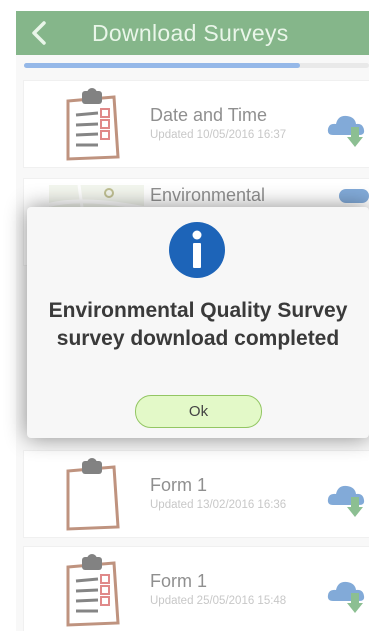  Describe the element at coordinates (197, 250) in the screenshot. I see `info-icon` at that location.